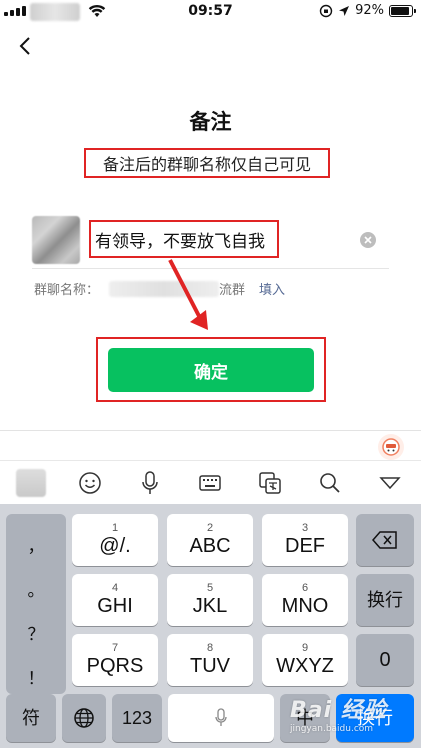 This screenshot has height=748, width=421. I want to click on page-subtitle: 备注后的群聊名称仅自己可见, so click(207, 163).